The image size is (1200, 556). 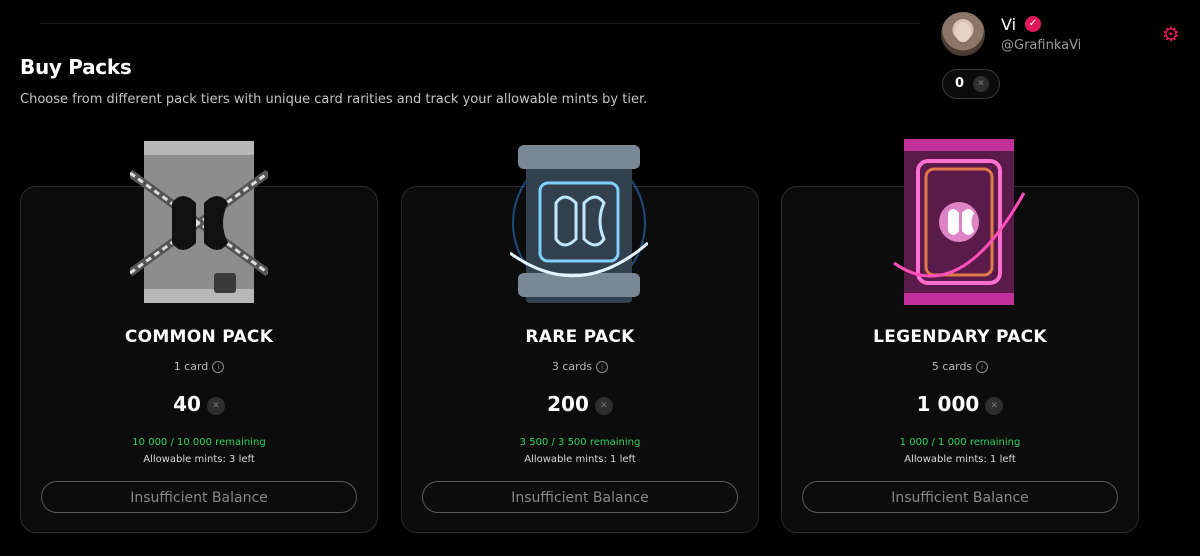 I want to click on pack-card-count: 5 cards i, so click(x=960, y=366).